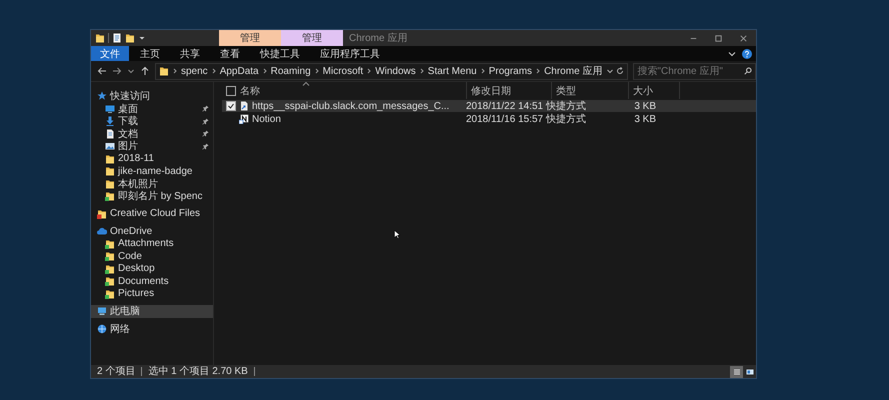 The width and height of the screenshot is (889, 400). Describe the element at coordinates (750, 372) in the screenshot. I see `tiles-icon` at that location.